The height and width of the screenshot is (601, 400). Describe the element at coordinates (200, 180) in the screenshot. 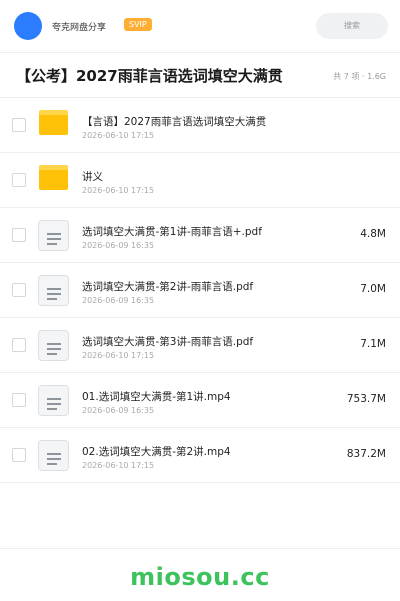

I see `file-row: 讲义 2026-06-10 17:15` at that location.